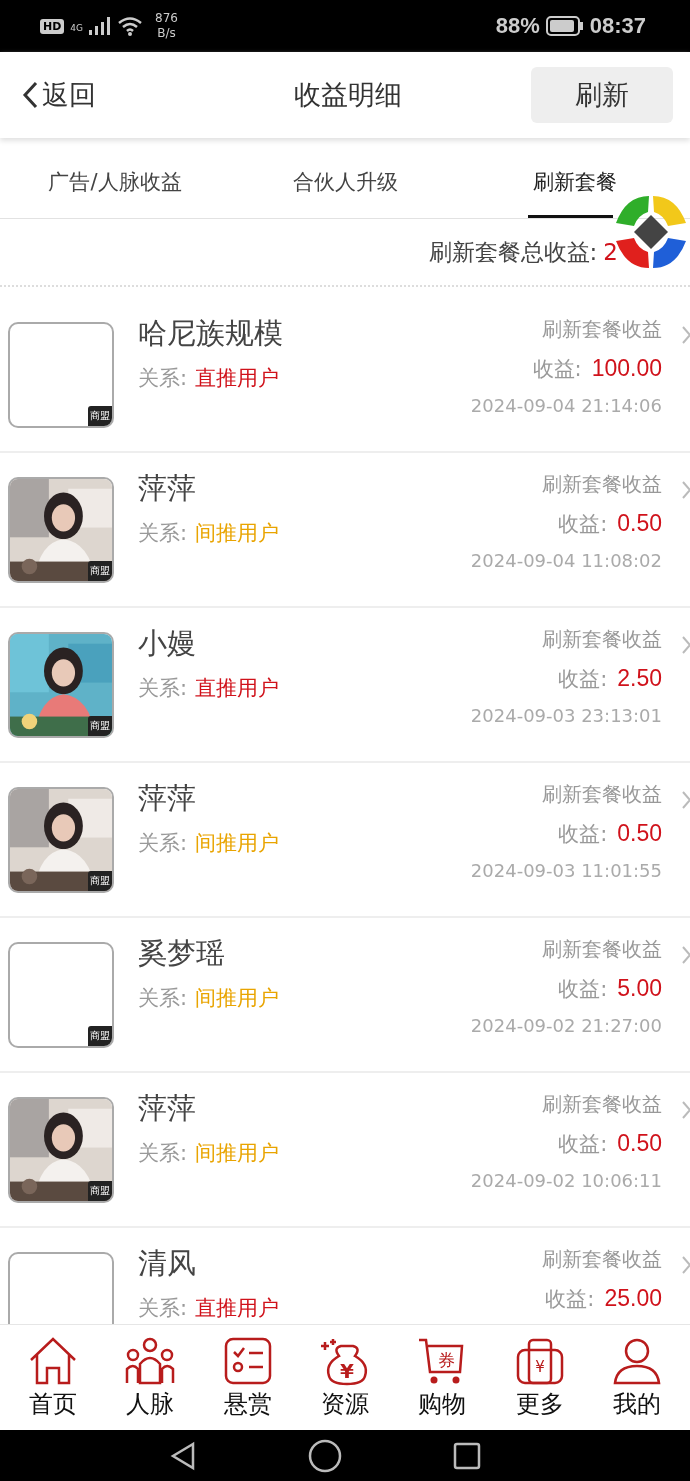  I want to click on clock: 08:37, so click(617, 26).